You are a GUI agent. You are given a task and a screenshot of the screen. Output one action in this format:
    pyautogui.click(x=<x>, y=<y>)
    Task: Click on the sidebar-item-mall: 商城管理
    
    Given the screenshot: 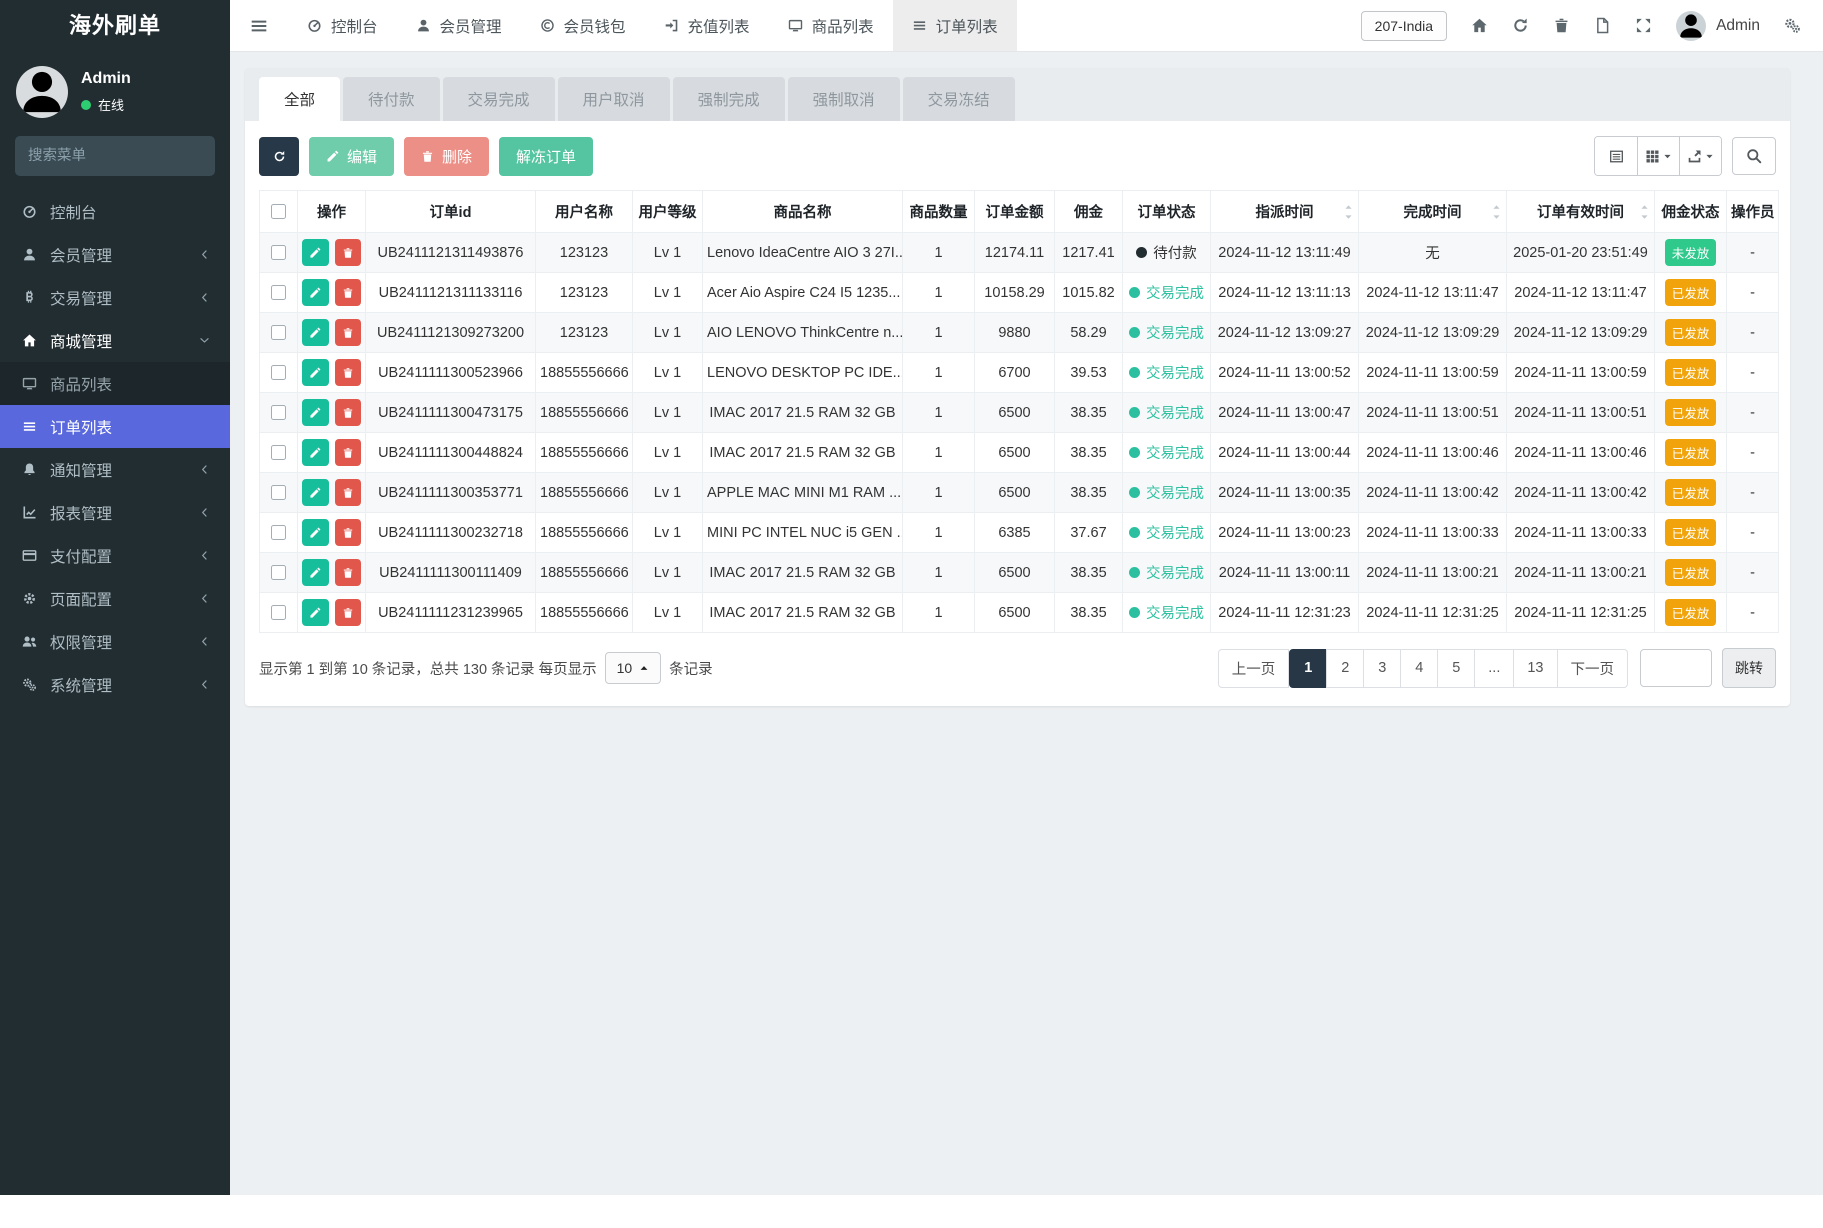 What is the action you would take?
    pyautogui.click(x=115, y=340)
    